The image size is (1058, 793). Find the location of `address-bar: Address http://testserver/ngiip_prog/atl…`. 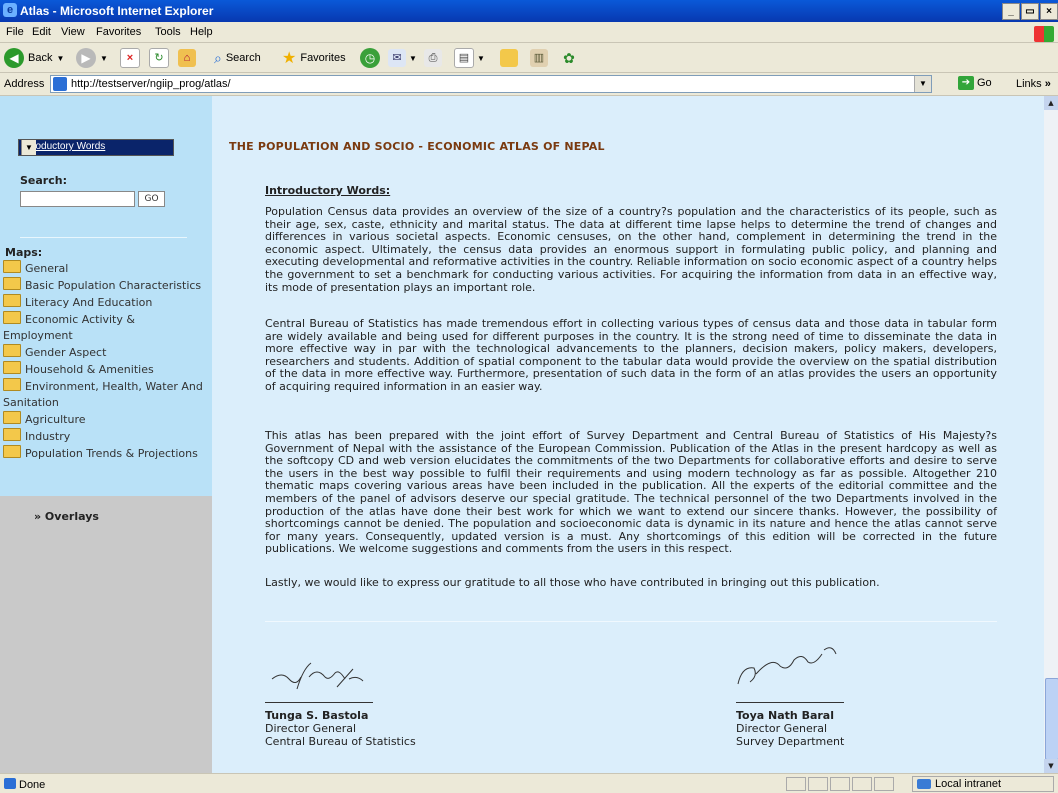

address-bar: Address http://testserver/ngiip_prog/atl… is located at coordinates (529, 84).